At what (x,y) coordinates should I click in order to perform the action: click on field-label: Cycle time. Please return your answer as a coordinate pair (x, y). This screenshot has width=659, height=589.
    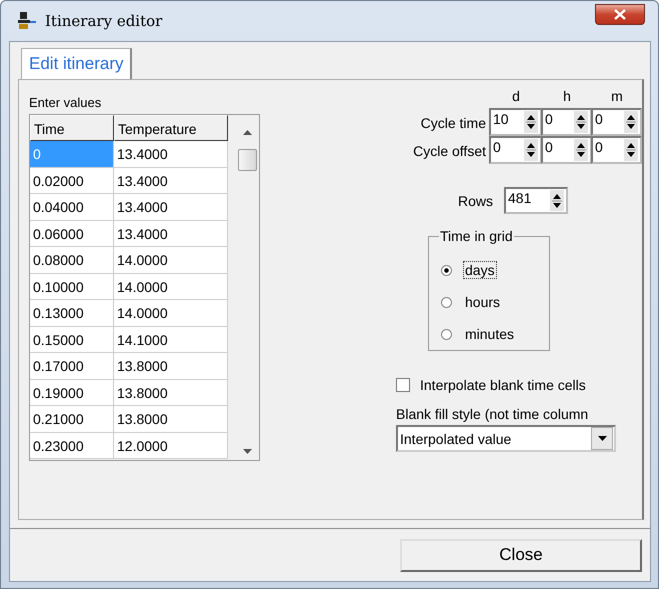
    Looking at the image, I should click on (453, 123).